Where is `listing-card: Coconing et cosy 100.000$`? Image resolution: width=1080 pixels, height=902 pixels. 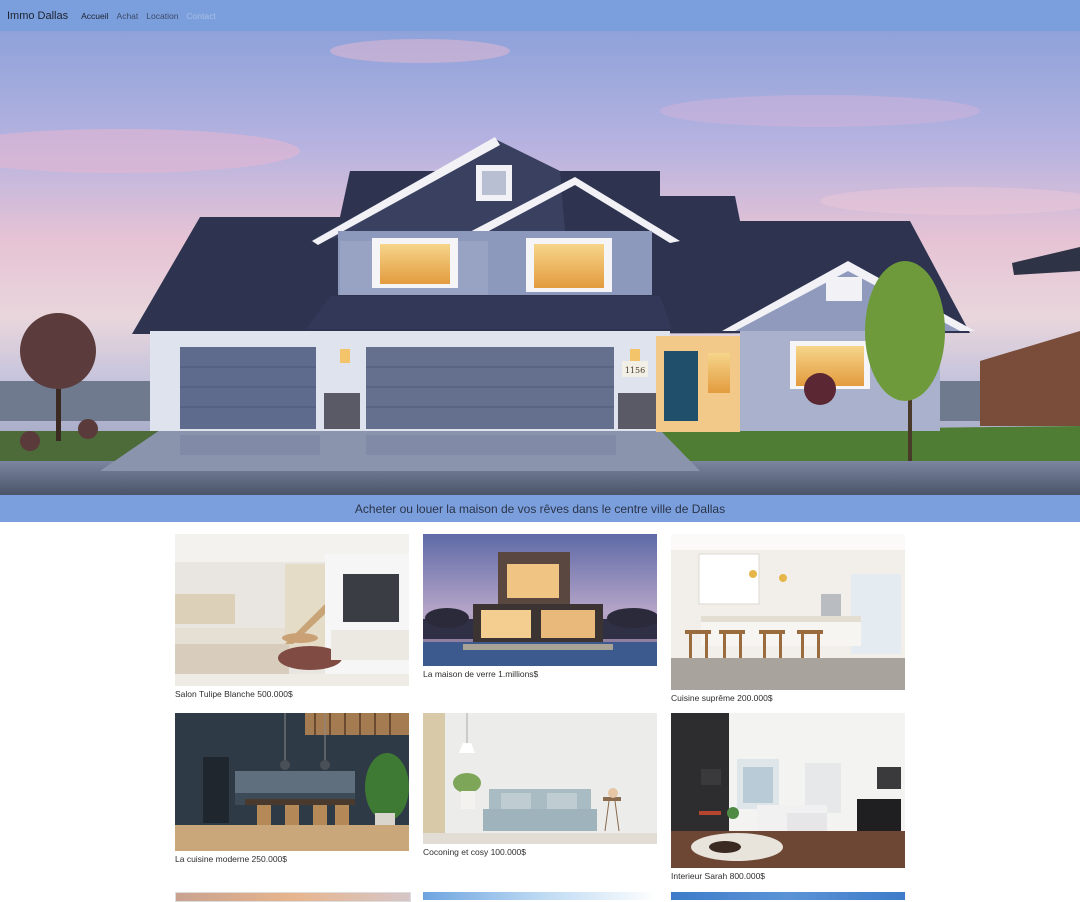
listing-card: Coconing et cosy 100.000$ is located at coordinates (540, 785).